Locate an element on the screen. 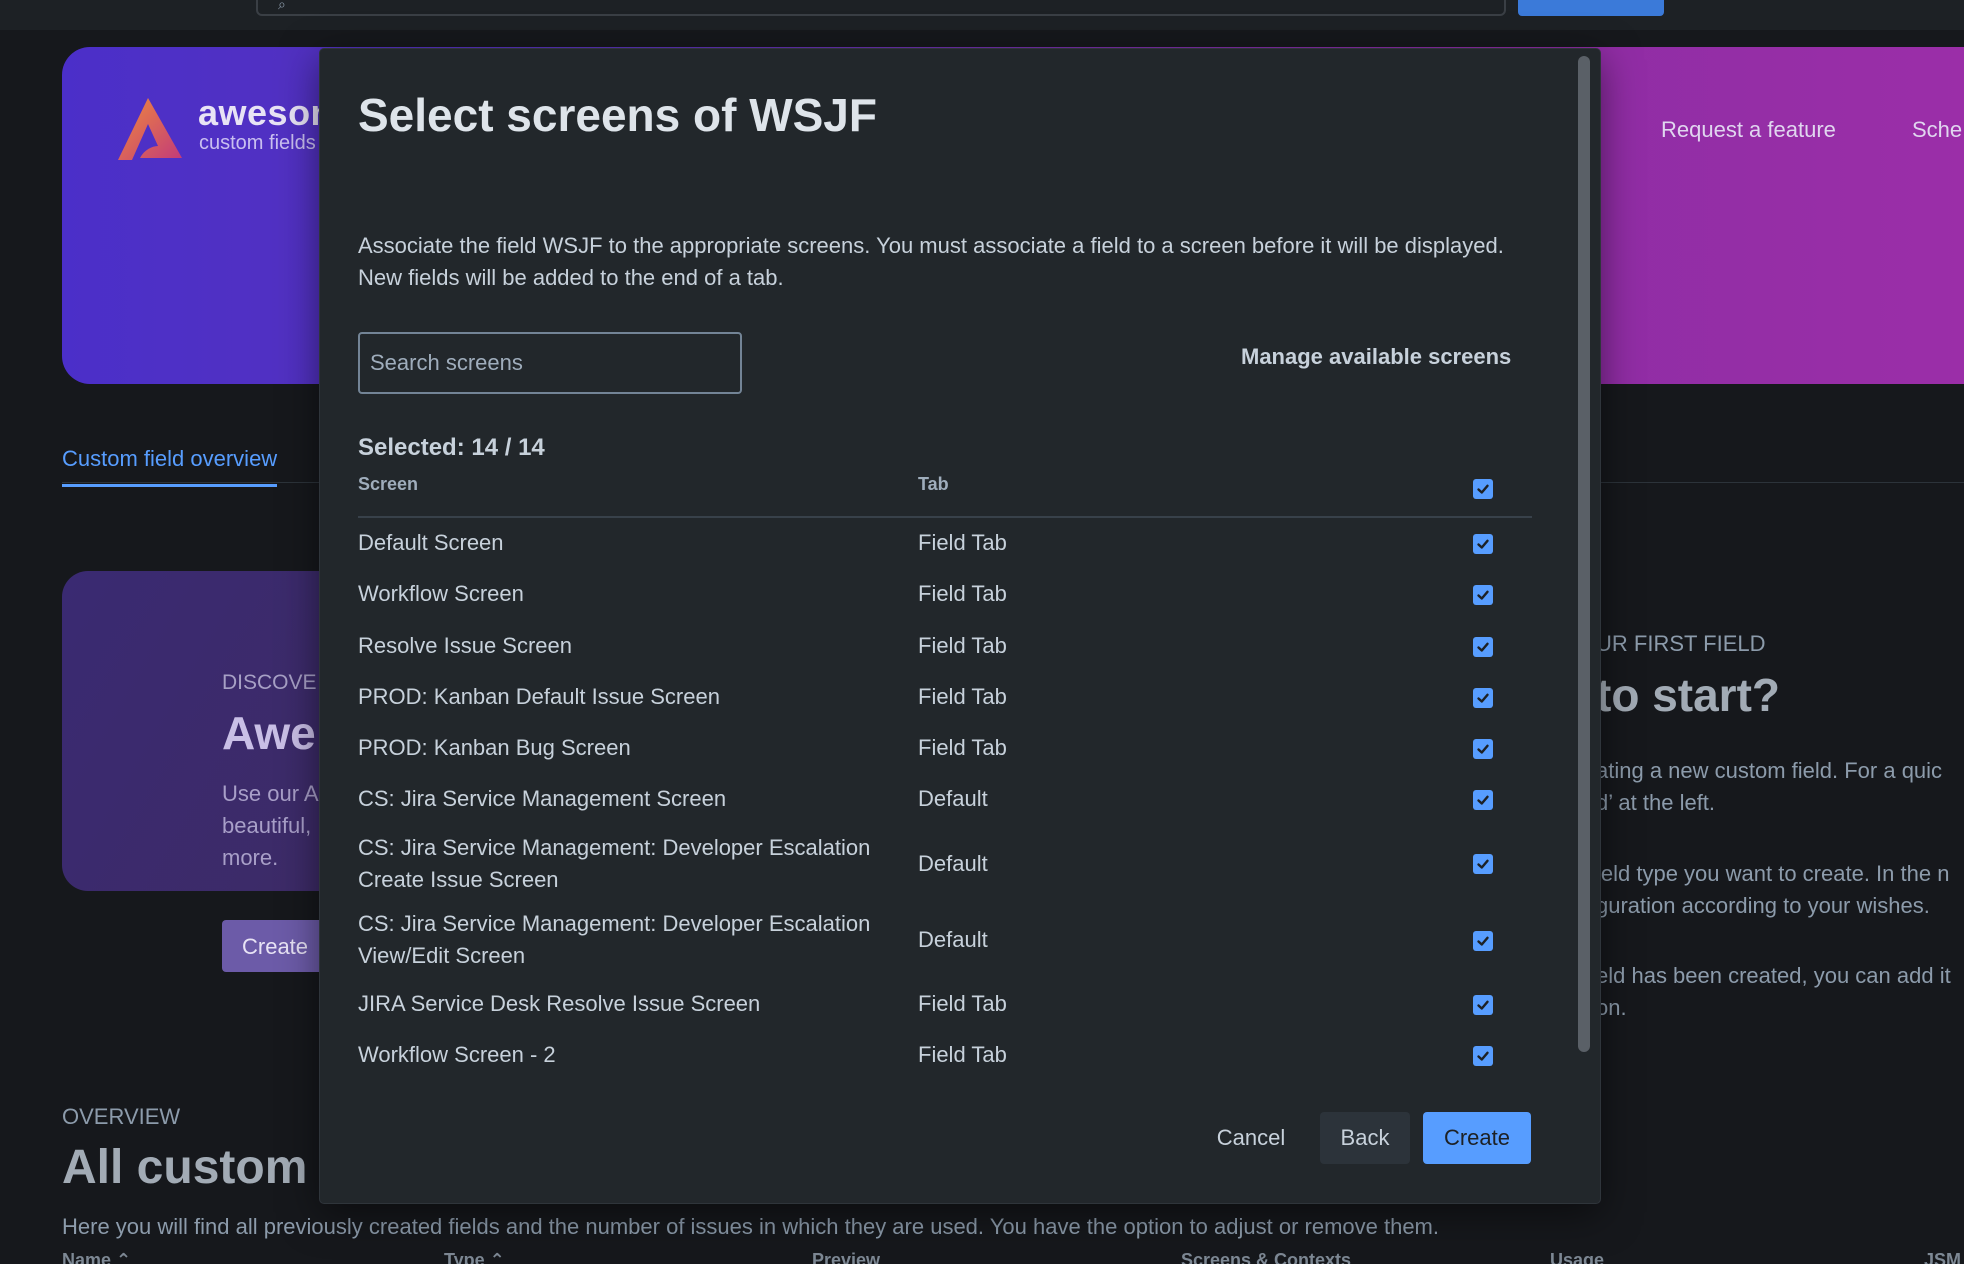 The height and width of the screenshot is (1264, 1964). column-header-usage: Usage is located at coordinates (1577, 1257).